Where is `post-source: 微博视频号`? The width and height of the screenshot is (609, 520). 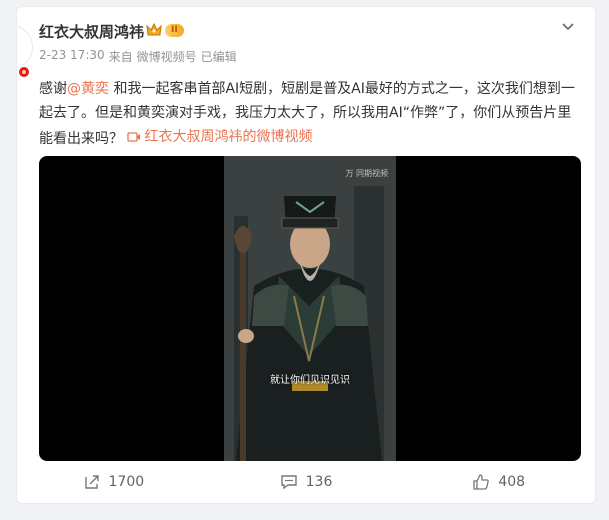 post-source: 微博视频号 is located at coordinates (167, 56).